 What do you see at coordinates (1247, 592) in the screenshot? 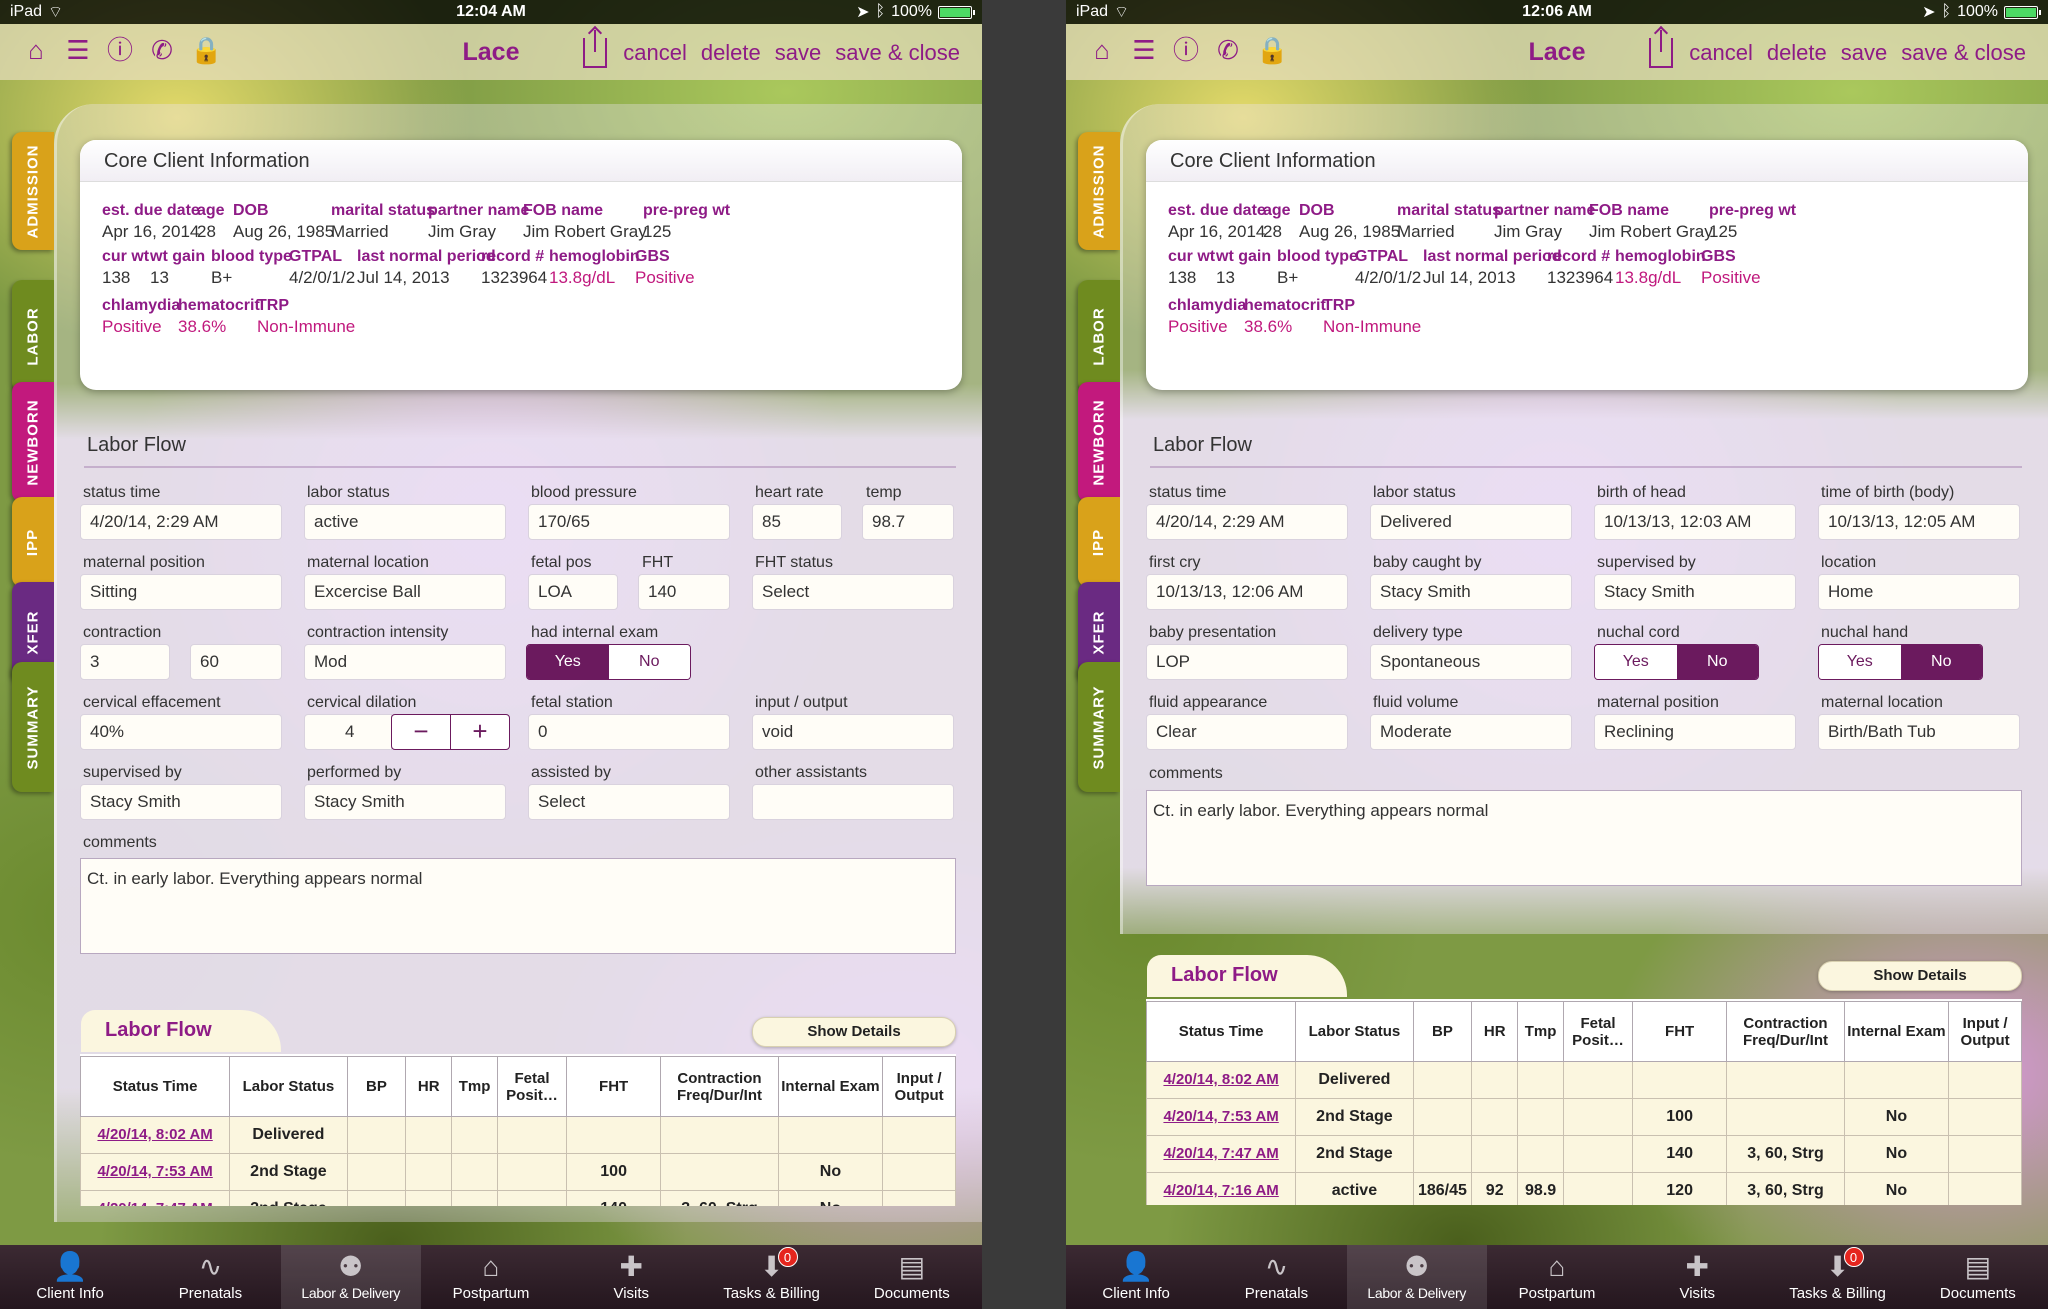
I see `first-cry-field: 10/13/13, 12:06 AM` at bounding box center [1247, 592].